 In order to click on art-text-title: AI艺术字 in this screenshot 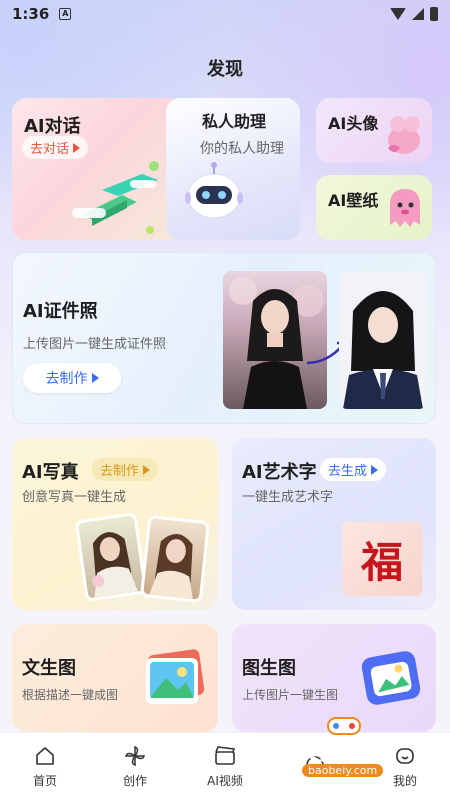, I will do `click(279, 472)`.